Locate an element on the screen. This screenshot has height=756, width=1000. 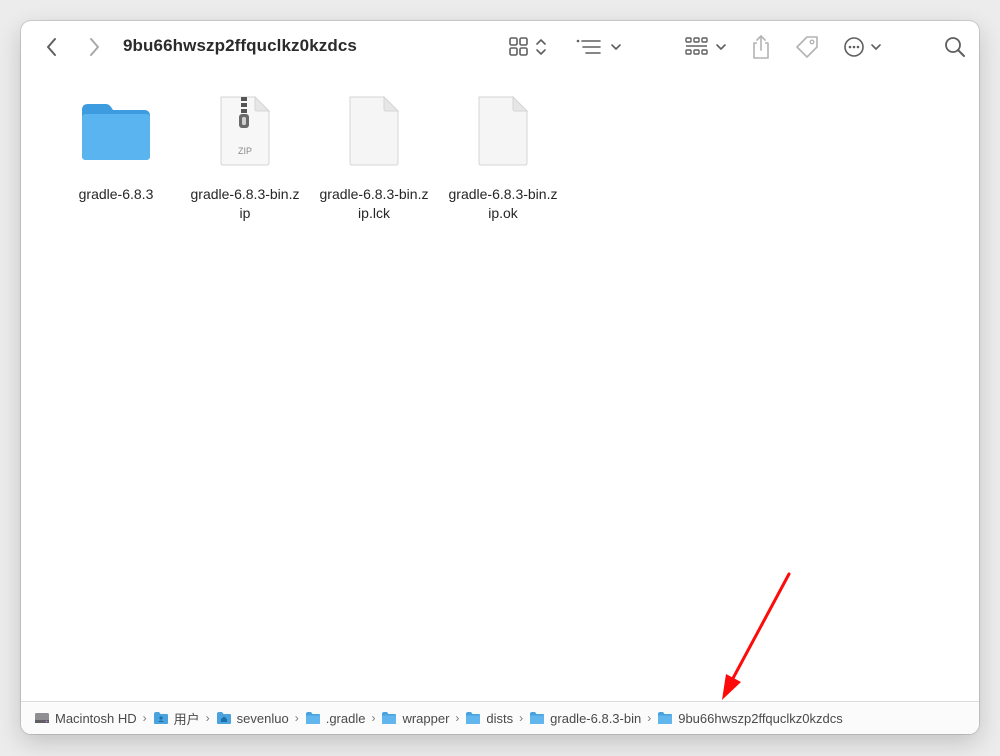
path-item-label: 用户 is located at coordinates (186, 719).